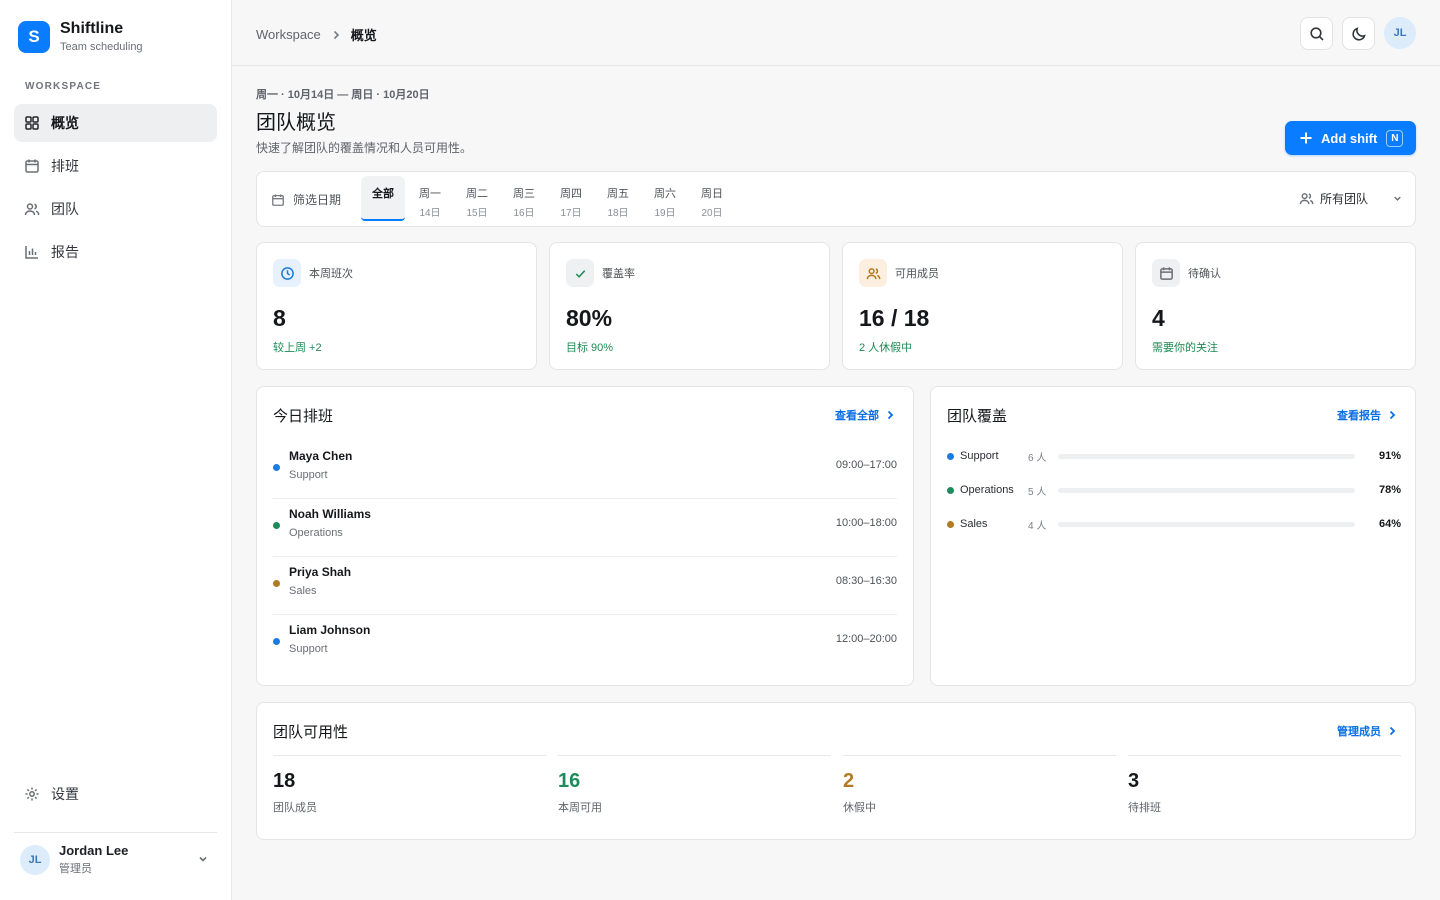 The width and height of the screenshot is (1440, 900). What do you see at coordinates (65, 123) in the screenshot?
I see `sidebar-item-label: 概览` at bounding box center [65, 123].